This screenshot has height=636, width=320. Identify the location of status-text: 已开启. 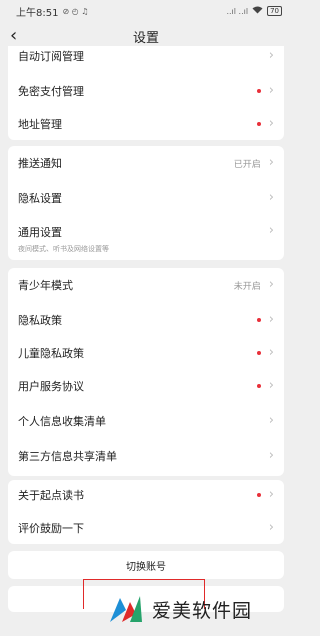
(247, 164).